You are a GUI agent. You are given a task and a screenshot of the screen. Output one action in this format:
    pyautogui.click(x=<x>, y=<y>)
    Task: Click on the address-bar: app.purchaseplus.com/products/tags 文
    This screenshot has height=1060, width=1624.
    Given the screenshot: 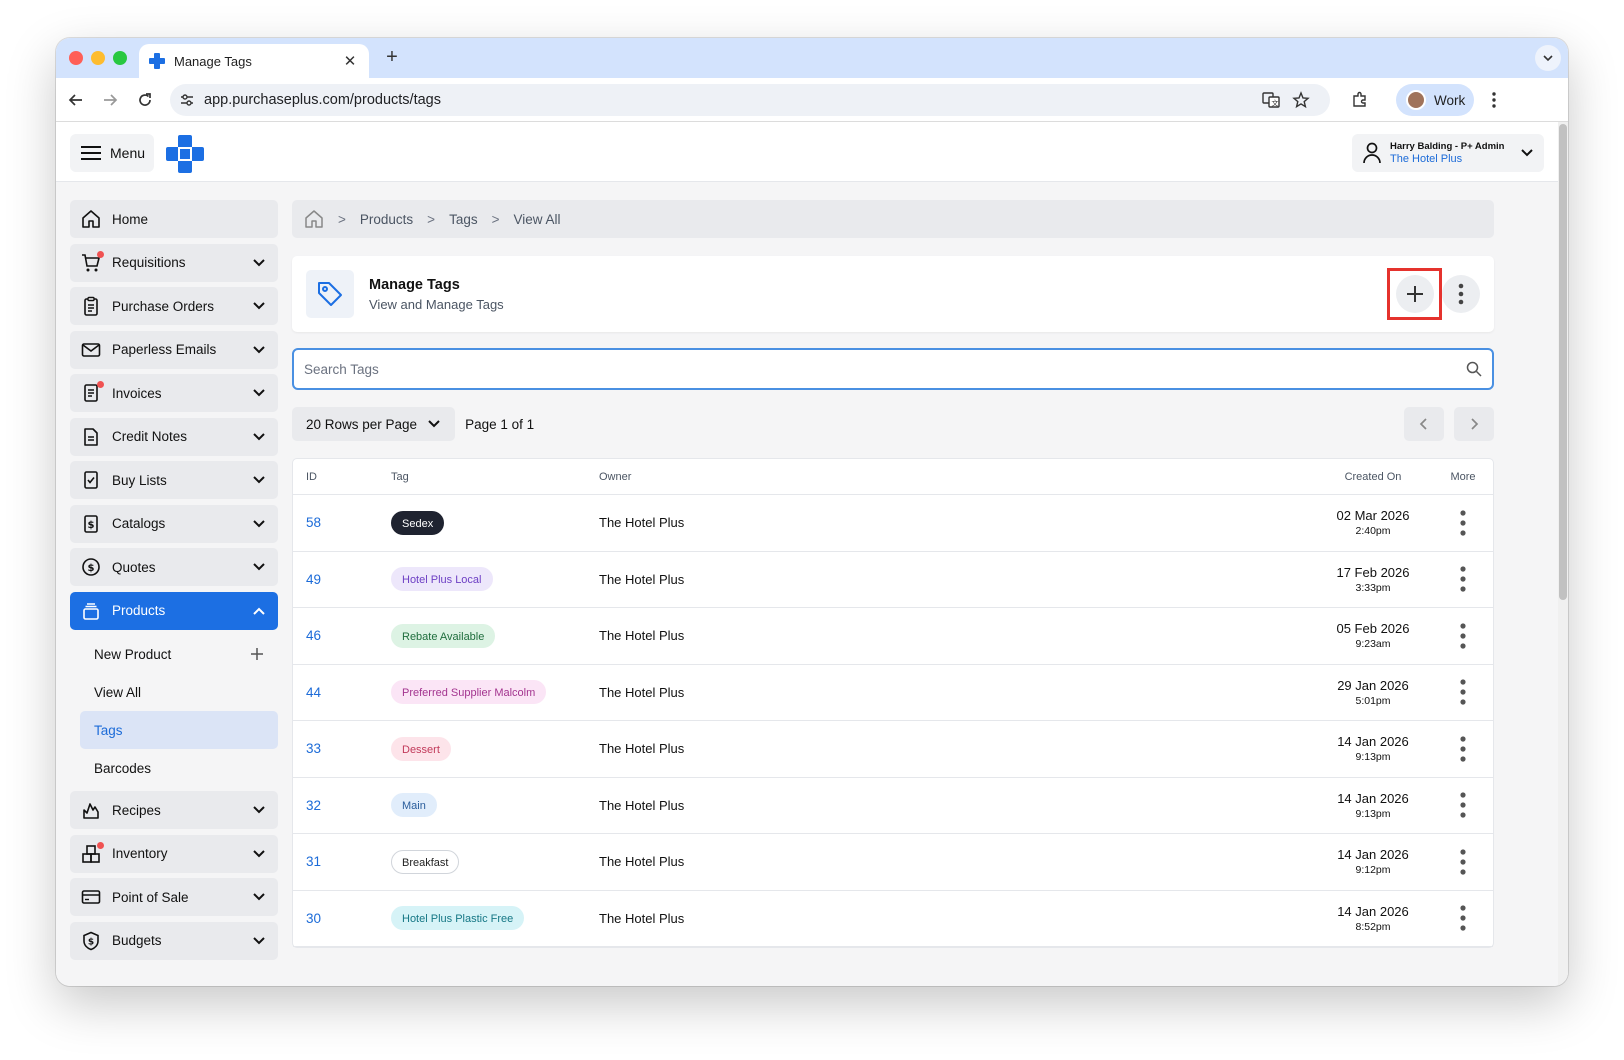 What is the action you would take?
    pyautogui.click(x=750, y=100)
    